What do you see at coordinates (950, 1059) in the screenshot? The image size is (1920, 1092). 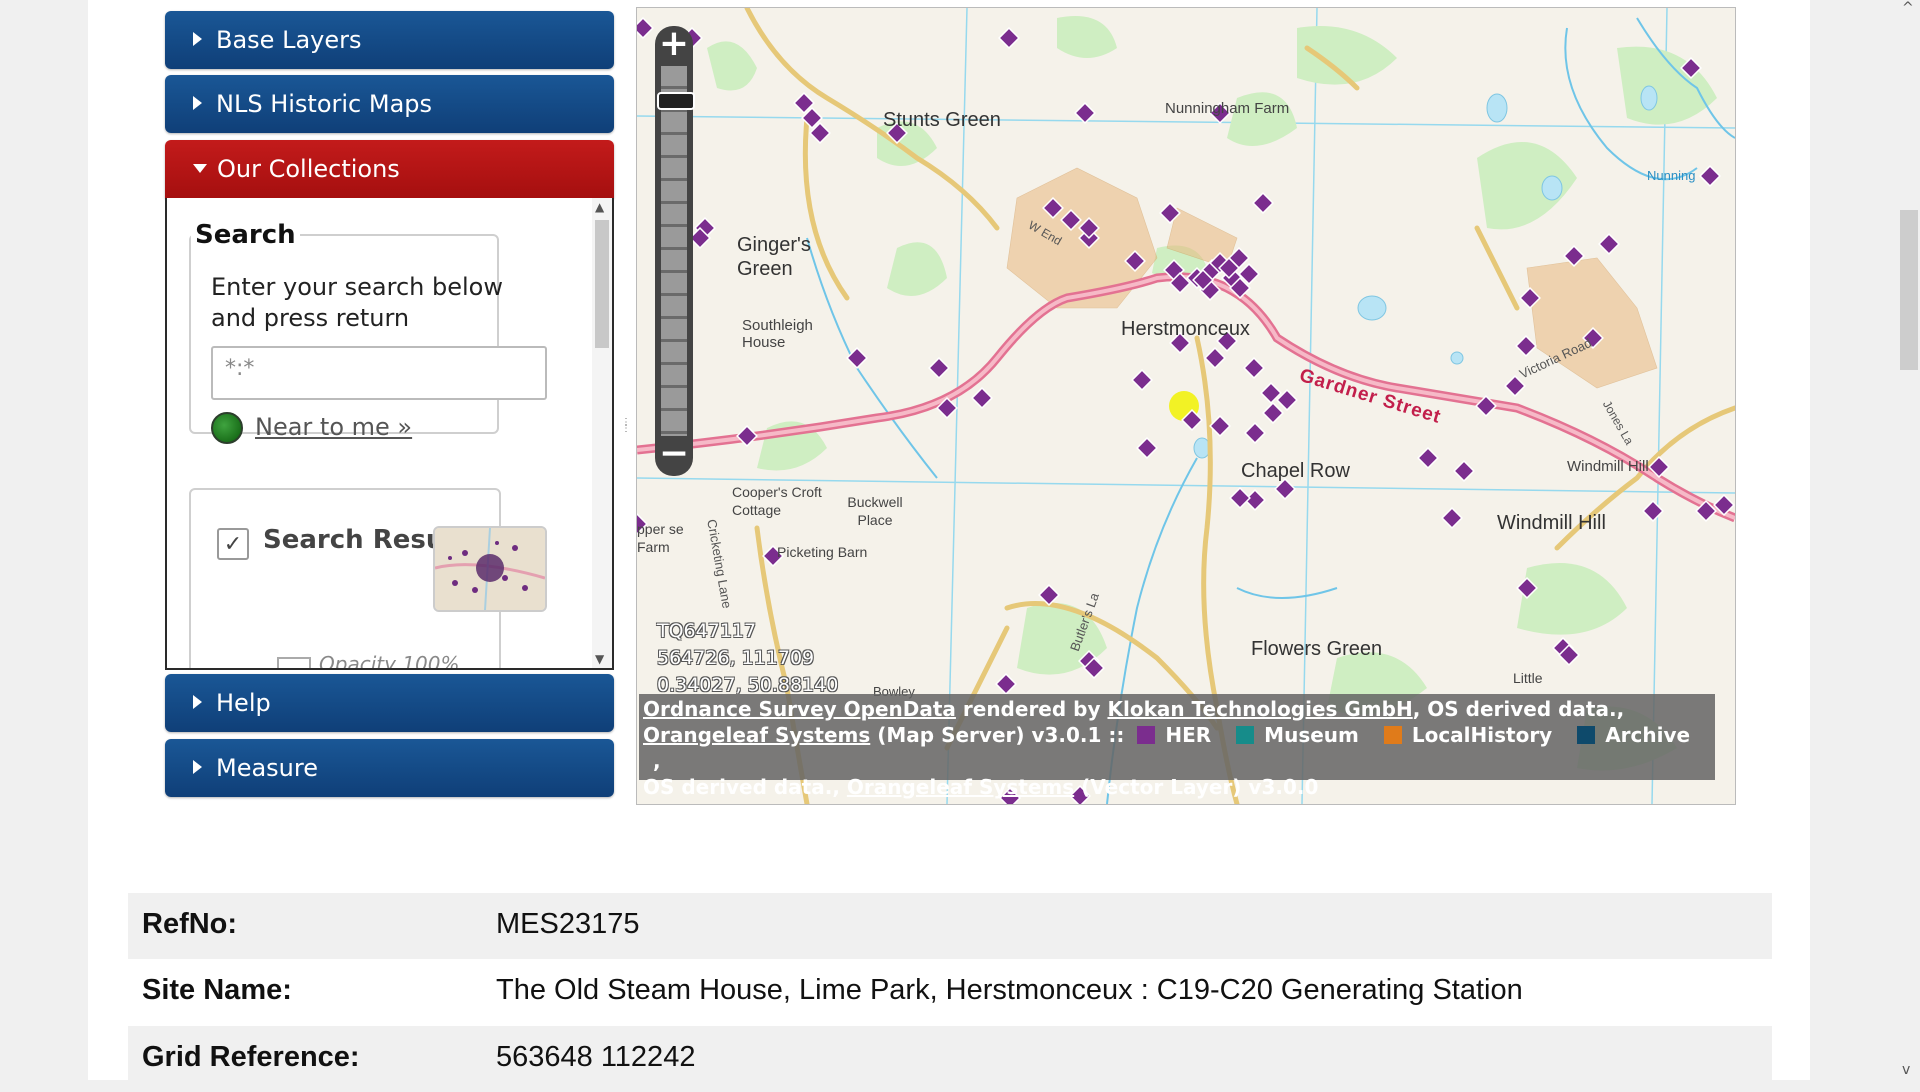 I see `detail-row-grid-reference: Grid Reference: 563648 112242` at bounding box center [950, 1059].